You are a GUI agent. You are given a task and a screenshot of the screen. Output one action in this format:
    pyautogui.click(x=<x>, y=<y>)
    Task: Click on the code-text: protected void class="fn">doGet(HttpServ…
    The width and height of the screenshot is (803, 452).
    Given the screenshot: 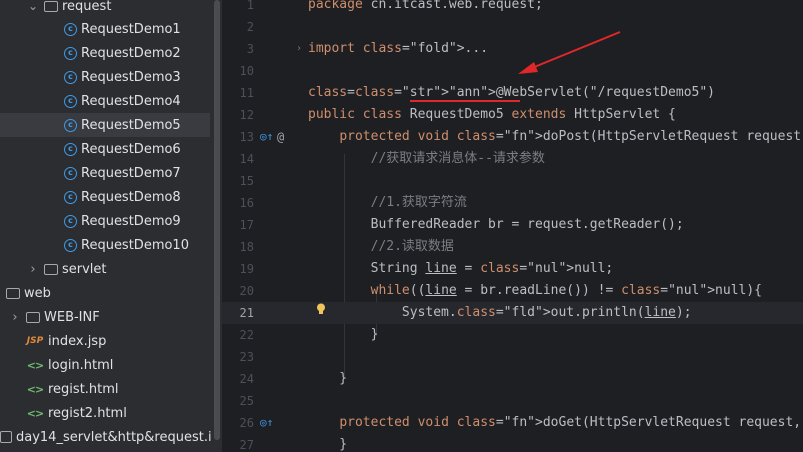 What is the action you would take?
    pyautogui.click(x=570, y=422)
    